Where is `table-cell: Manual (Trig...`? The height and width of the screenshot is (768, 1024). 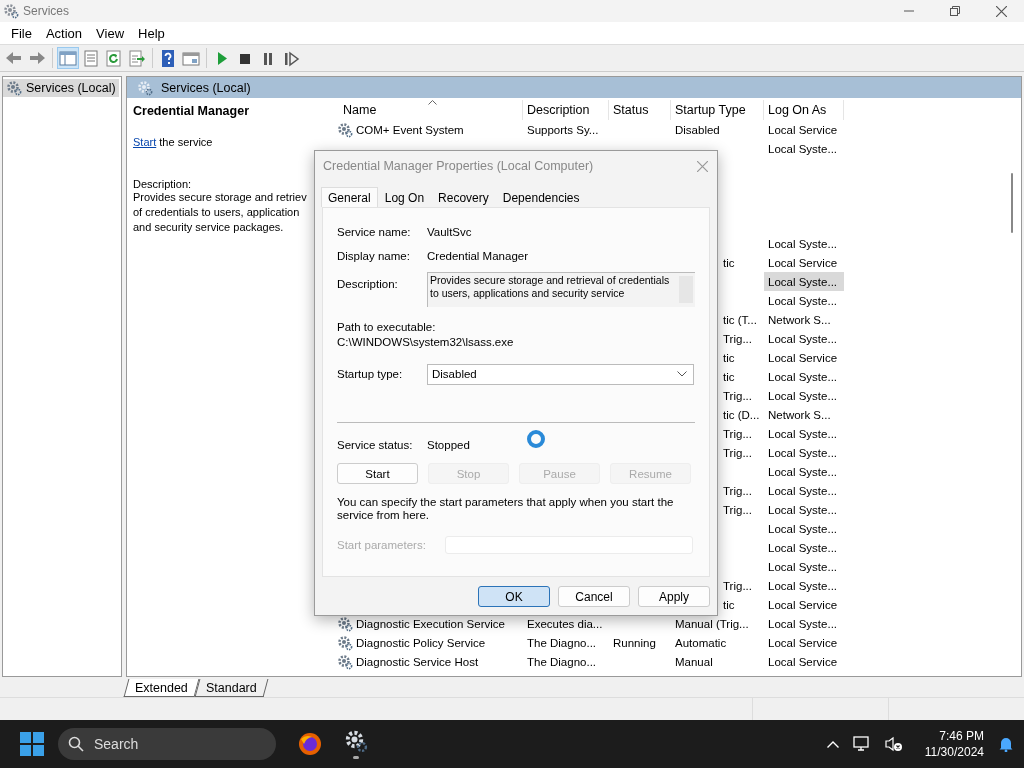 table-cell: Manual (Trig... is located at coordinates (712, 623).